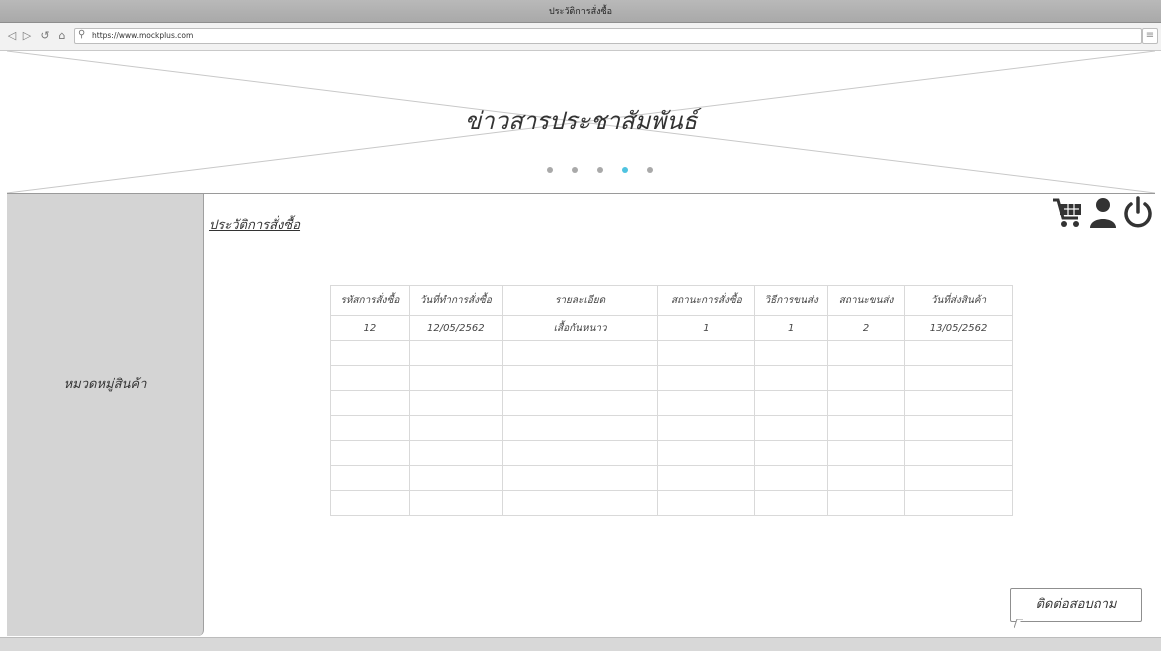 Image resolution: width=1161 pixels, height=651 pixels. What do you see at coordinates (1018, 624) in the screenshot?
I see `speech-bubble-tail-icon` at bounding box center [1018, 624].